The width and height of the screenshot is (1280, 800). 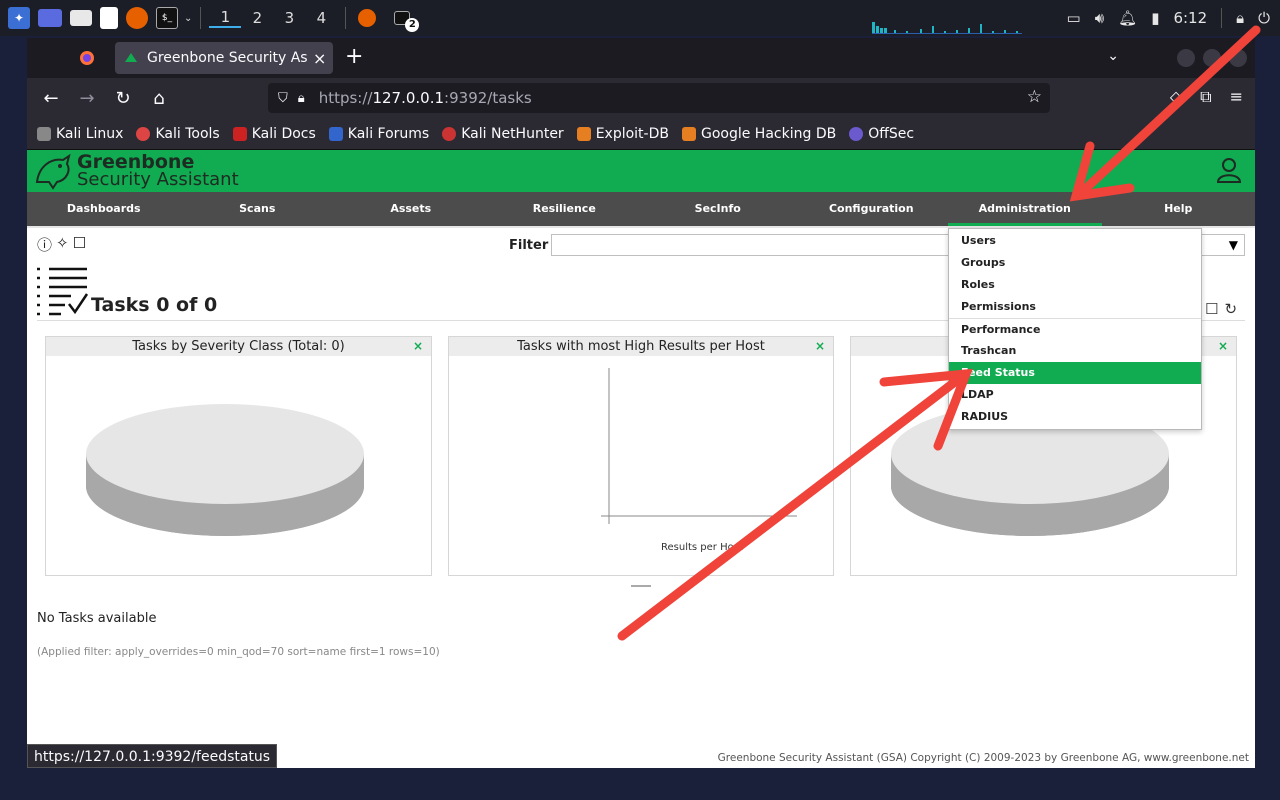 What do you see at coordinates (1179, 209) in the screenshot?
I see `menu-help: Help` at bounding box center [1179, 209].